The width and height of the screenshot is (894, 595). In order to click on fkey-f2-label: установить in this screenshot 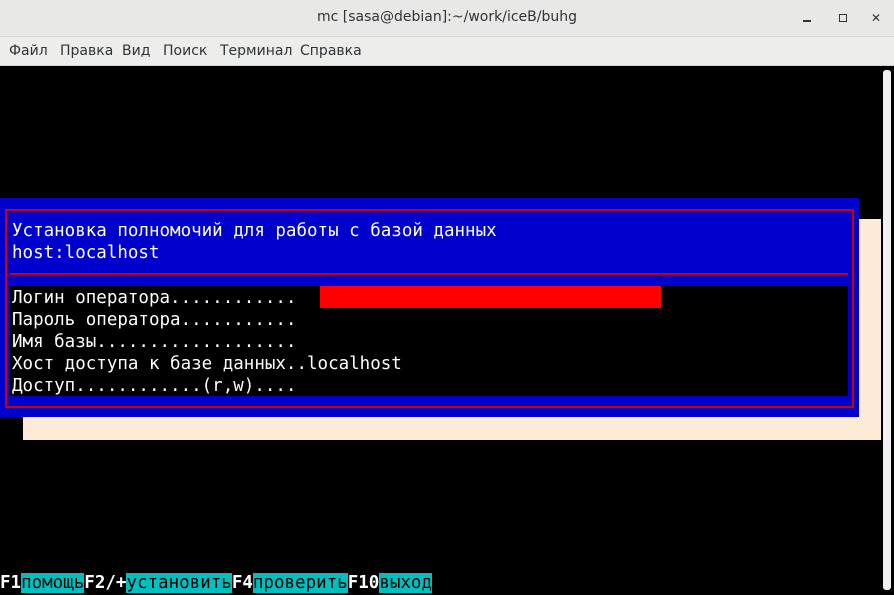, I will do `click(179, 583)`.